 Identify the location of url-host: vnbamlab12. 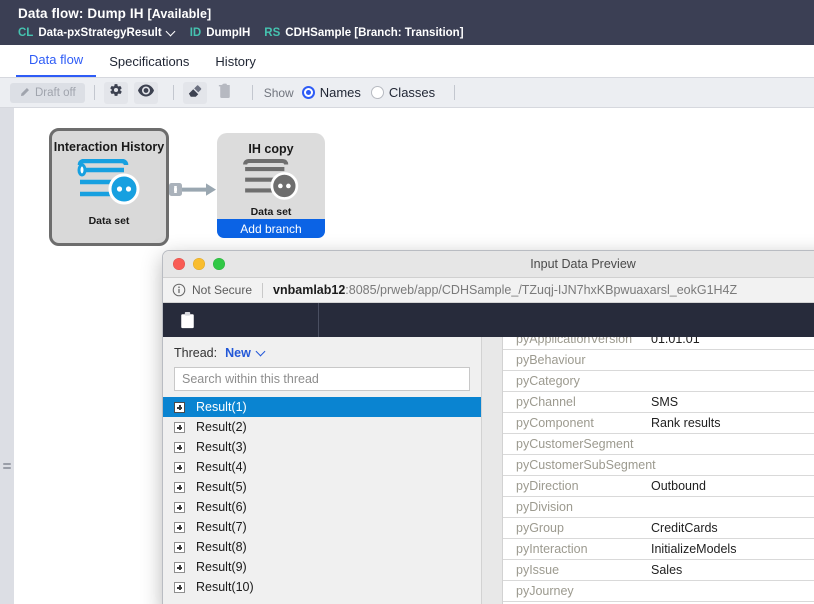
(309, 290).